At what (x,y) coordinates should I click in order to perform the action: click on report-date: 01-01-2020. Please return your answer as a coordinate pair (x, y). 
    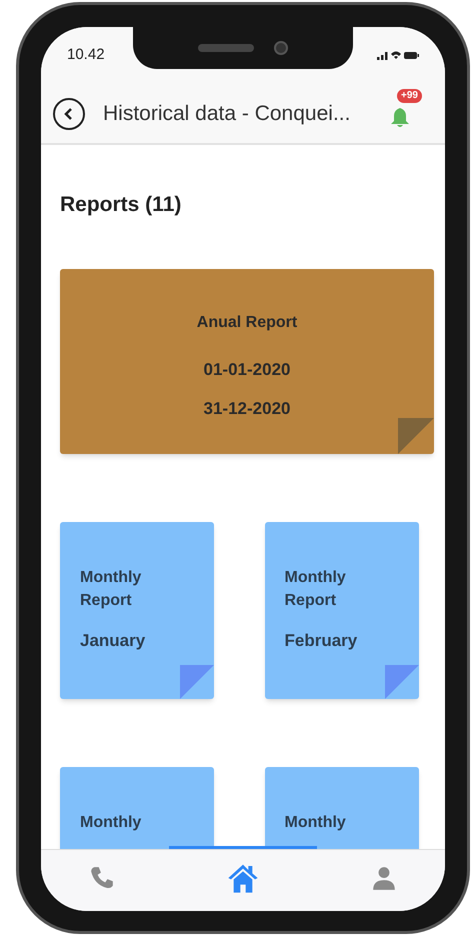
    Looking at the image, I should click on (247, 369).